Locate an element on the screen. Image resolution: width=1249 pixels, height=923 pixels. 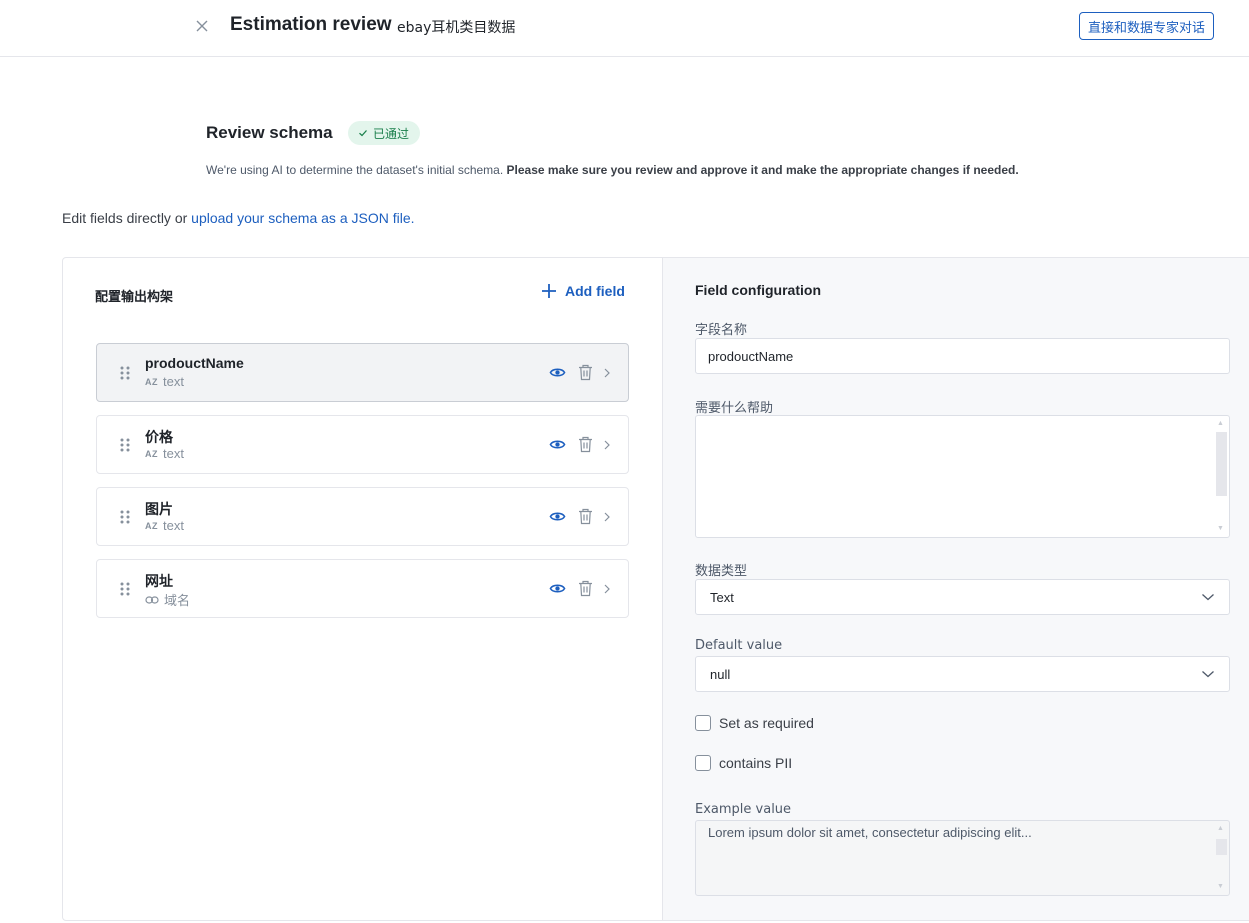
add-field-label: Add field is located at coordinates (595, 291).